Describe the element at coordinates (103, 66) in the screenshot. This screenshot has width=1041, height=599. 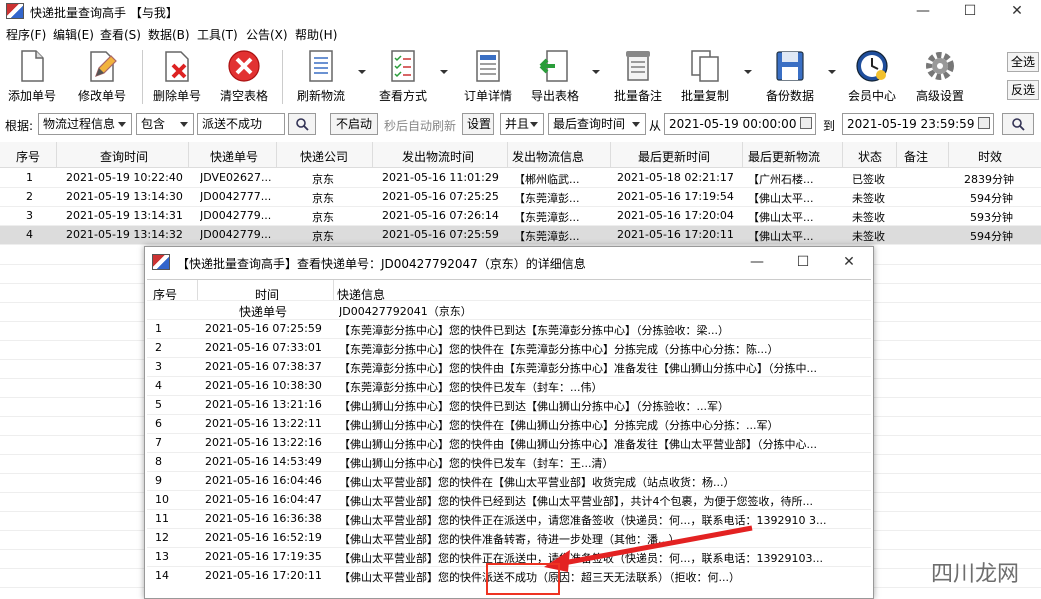
I see `pencil-icon` at that location.